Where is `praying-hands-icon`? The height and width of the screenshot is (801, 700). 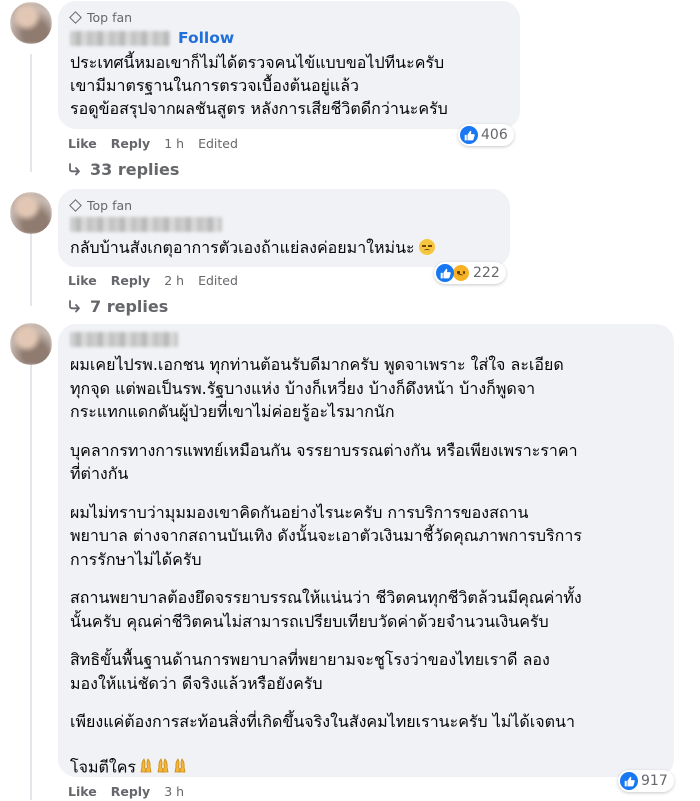
praying-hands-icon is located at coordinates (164, 757).